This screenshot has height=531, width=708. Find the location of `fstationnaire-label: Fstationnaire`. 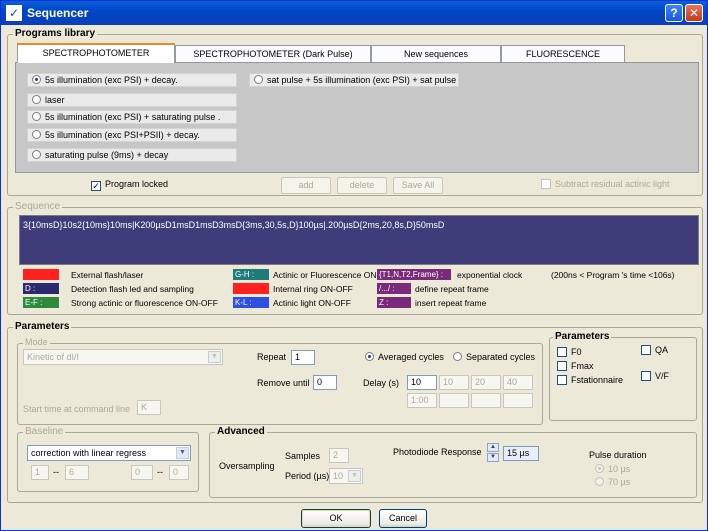

fstationnaire-label: Fstationnaire is located at coordinates (597, 380).